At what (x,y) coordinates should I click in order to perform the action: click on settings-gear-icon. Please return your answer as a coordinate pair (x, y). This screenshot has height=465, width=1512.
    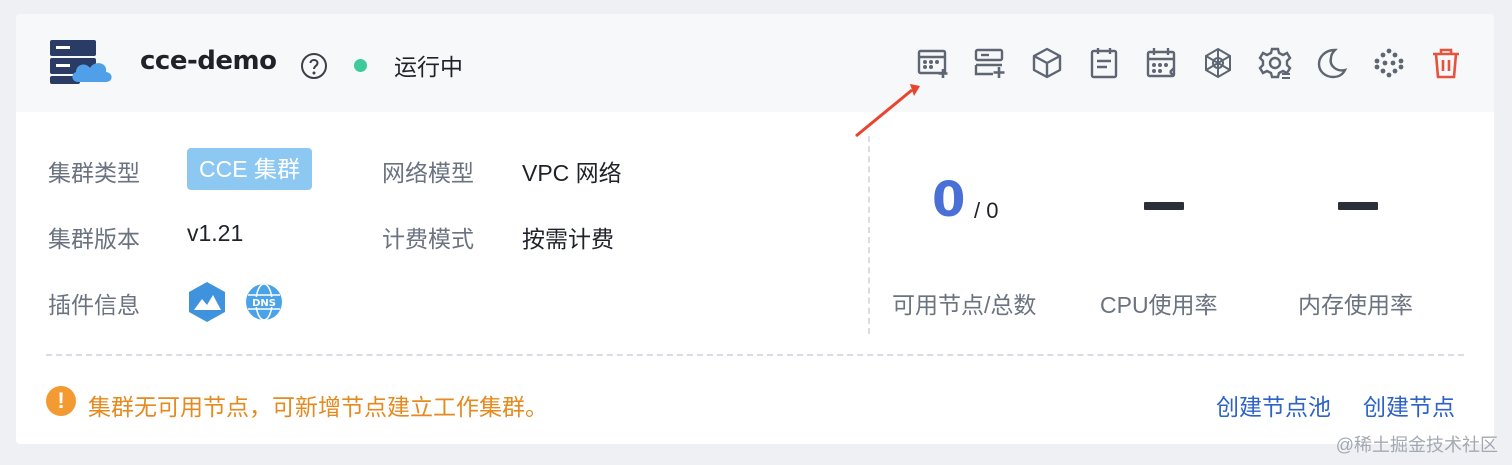
    Looking at the image, I should click on (1275, 63).